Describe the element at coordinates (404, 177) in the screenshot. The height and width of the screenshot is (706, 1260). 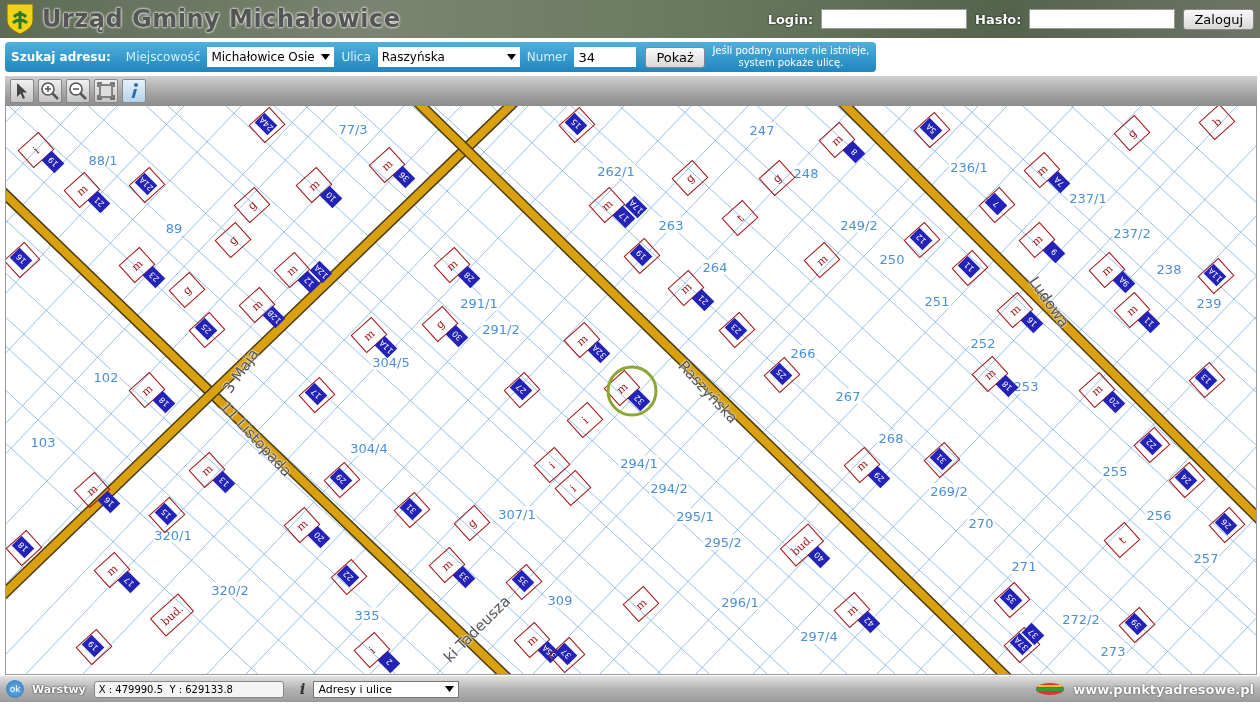
I see `address-plate: 36` at that location.